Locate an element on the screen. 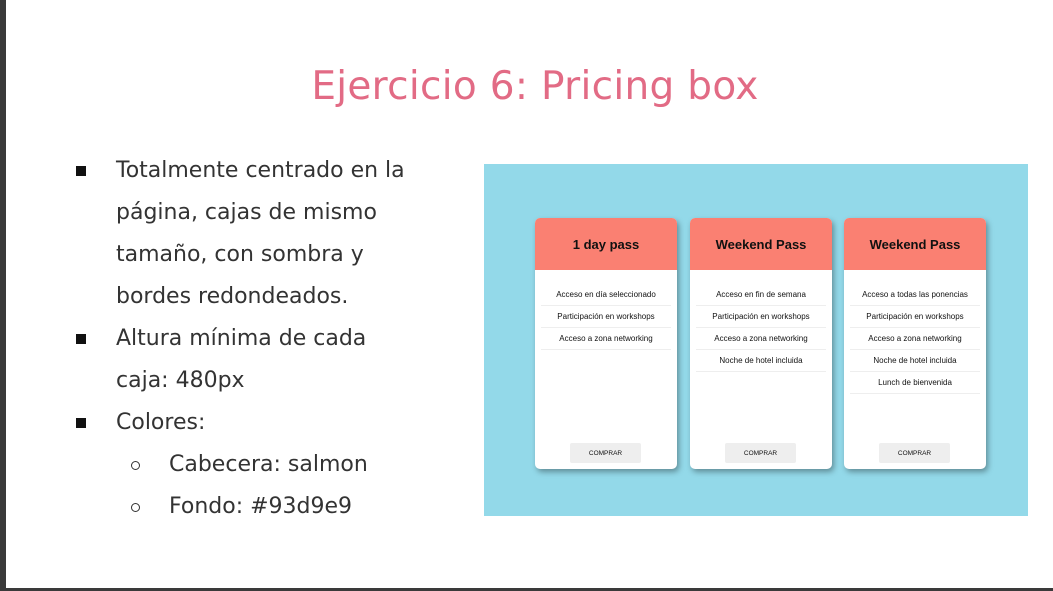 The width and height of the screenshot is (1053, 591). bullet-line: Colores: is located at coordinates (161, 422).